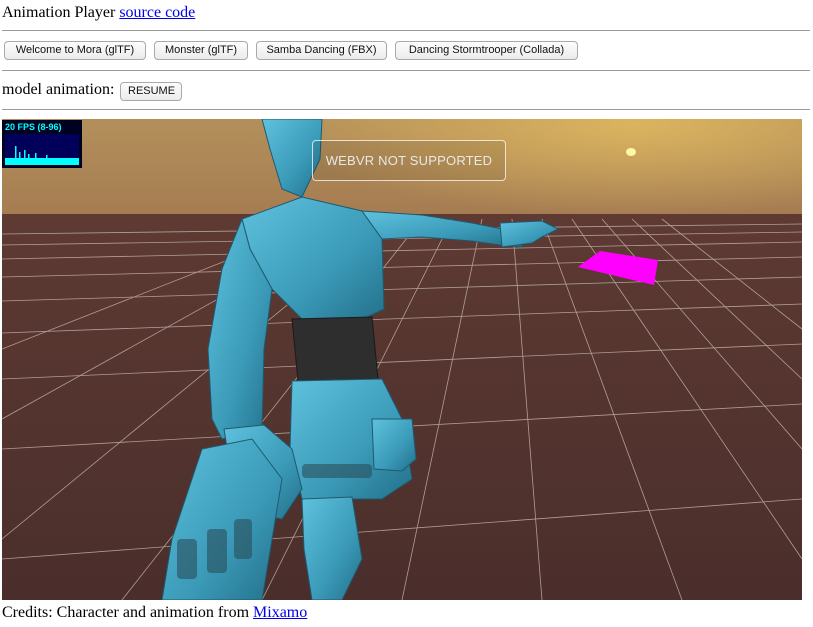  What do you see at coordinates (42, 149) in the screenshot?
I see `fps-graph` at bounding box center [42, 149].